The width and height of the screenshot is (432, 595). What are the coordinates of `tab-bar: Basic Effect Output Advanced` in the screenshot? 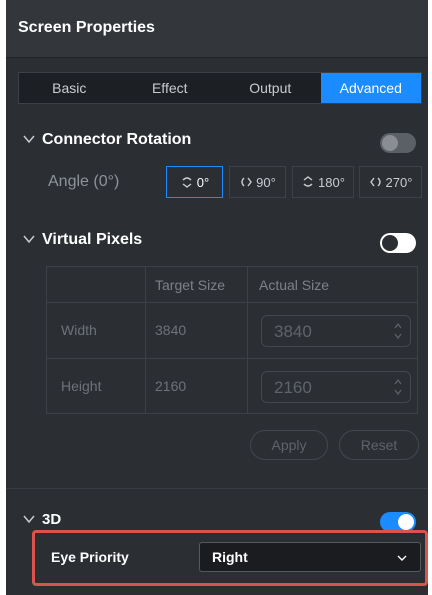 It's located at (220, 88).